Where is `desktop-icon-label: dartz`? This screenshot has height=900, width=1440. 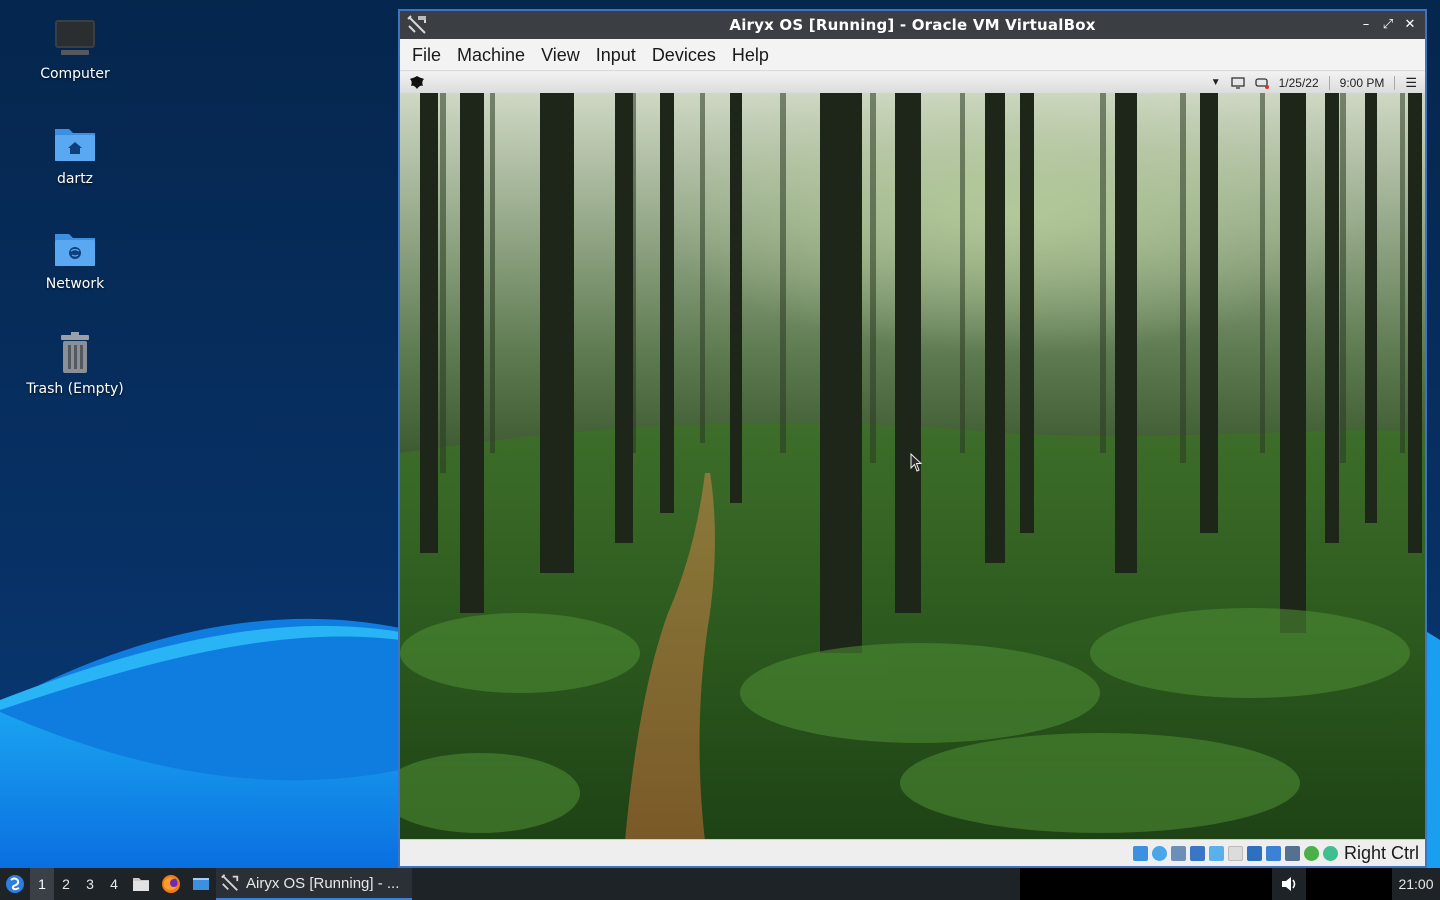 desktop-icon-label: dartz is located at coordinates (75, 179).